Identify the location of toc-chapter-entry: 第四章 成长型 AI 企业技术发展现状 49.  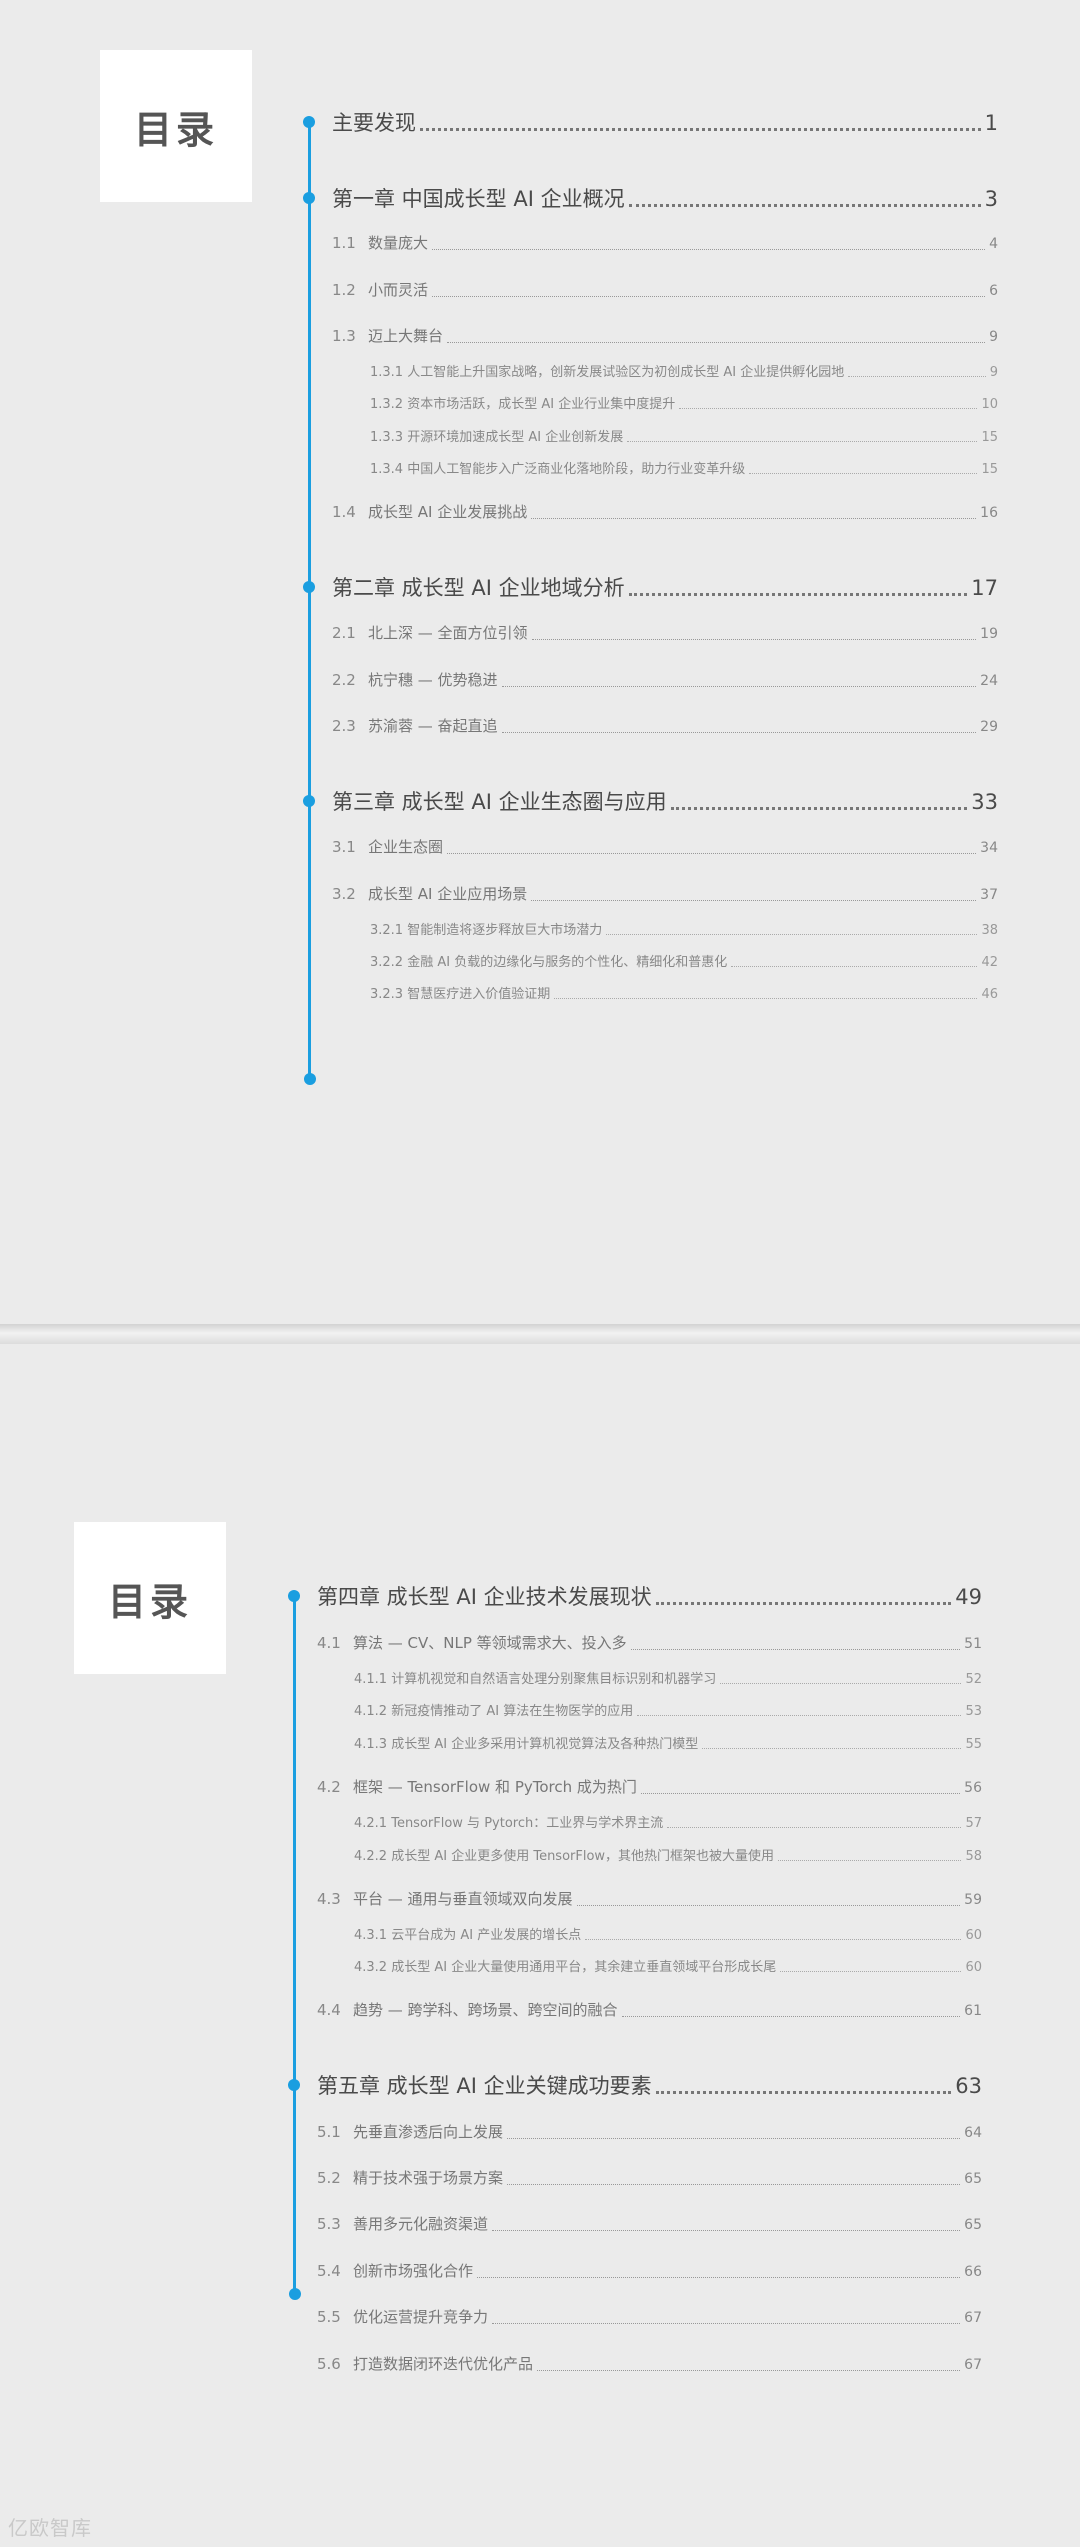
(649, 1596).